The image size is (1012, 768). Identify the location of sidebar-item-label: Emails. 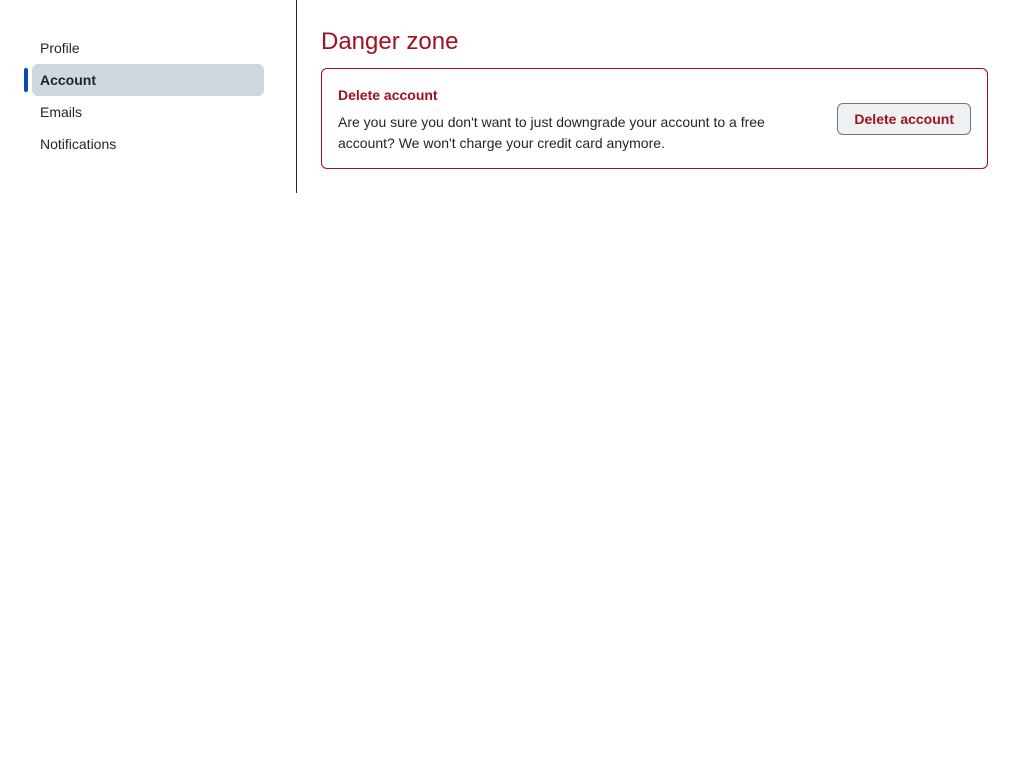
(61, 112).